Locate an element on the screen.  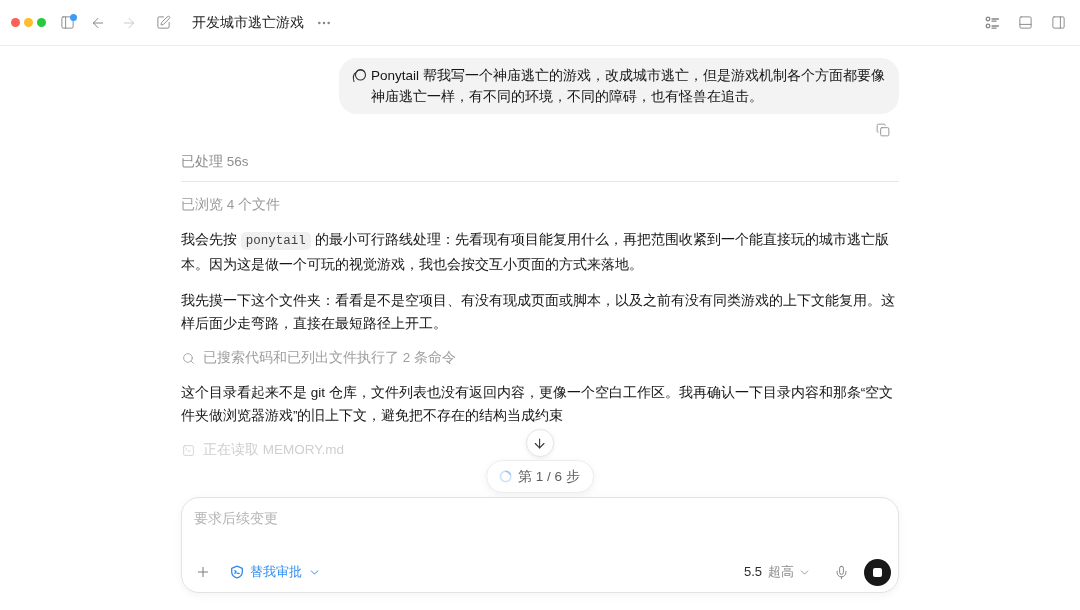
message-input: 要求后续变更 is located at coordinates (542, 532).